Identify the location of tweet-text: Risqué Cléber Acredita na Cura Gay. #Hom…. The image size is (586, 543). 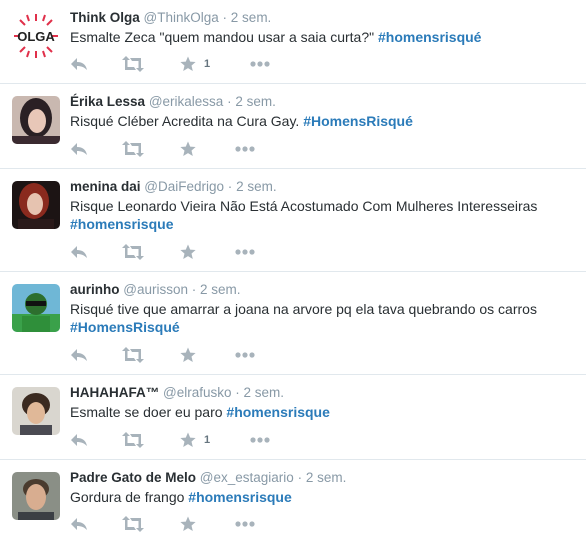
(322, 121).